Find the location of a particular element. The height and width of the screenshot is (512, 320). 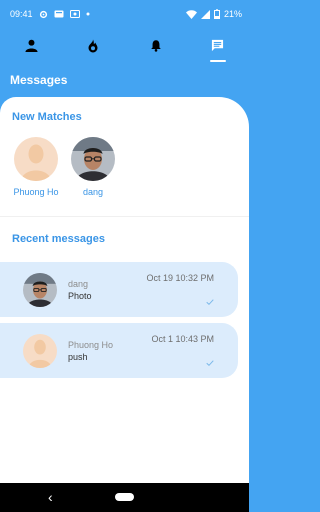

conversation-time: Oct 19 10:32 PM is located at coordinates (180, 278).